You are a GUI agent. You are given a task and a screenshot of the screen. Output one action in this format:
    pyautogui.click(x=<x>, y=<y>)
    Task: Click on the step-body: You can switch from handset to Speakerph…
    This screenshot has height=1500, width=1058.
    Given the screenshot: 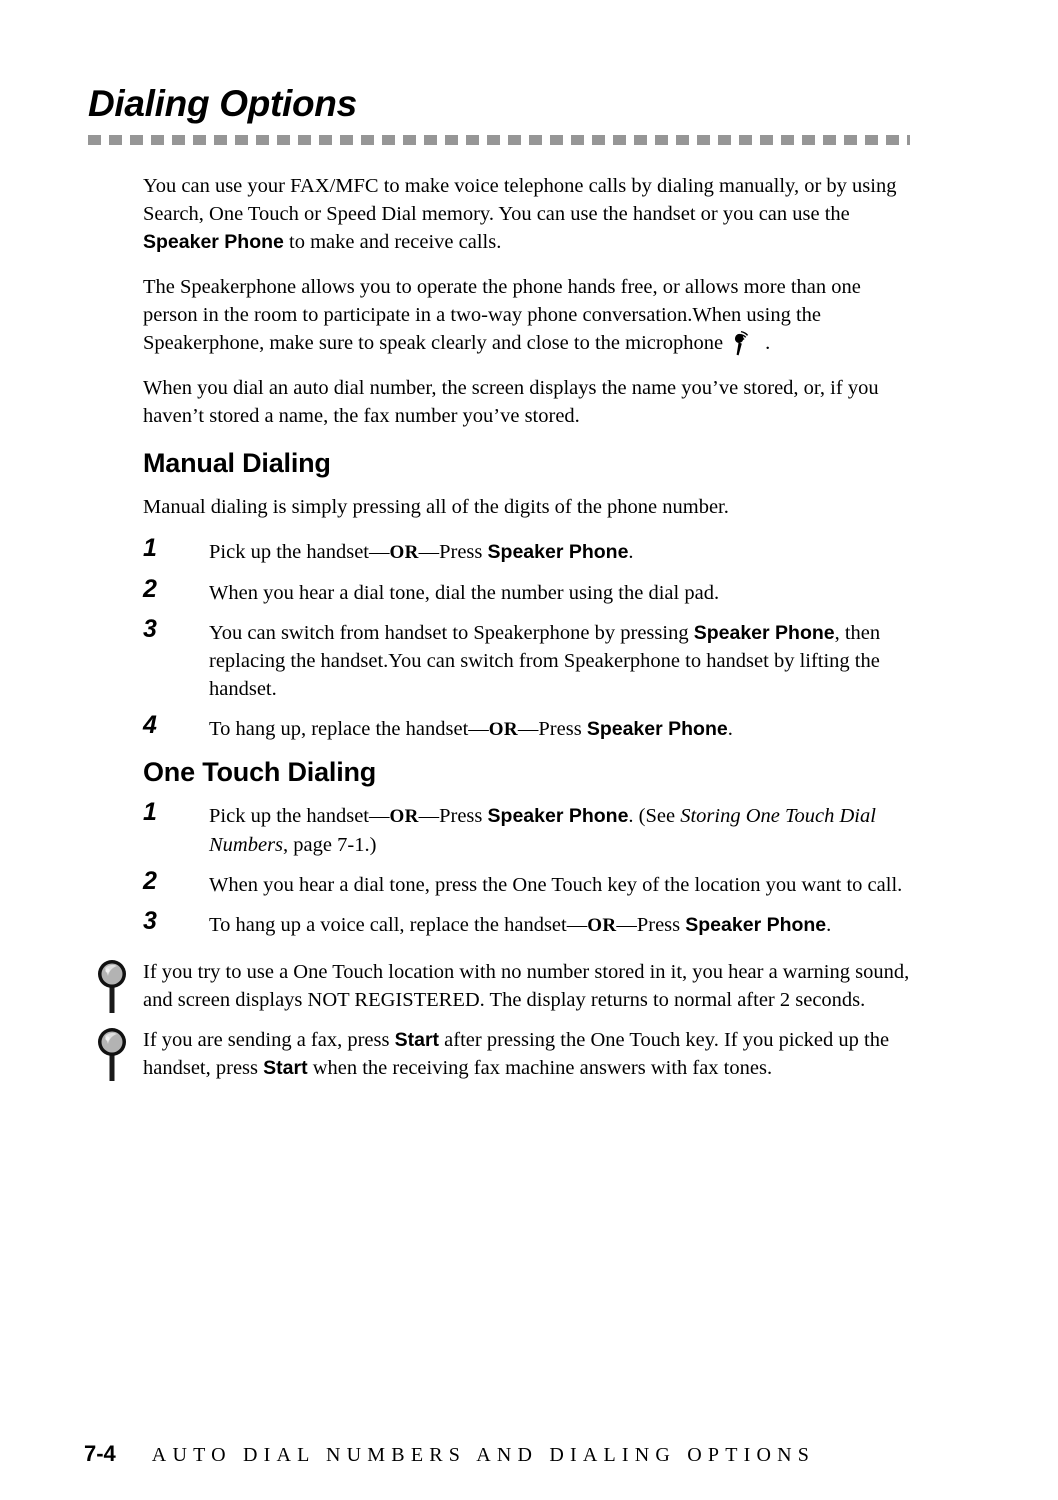 What is the action you would take?
    pyautogui.click(x=544, y=661)
    